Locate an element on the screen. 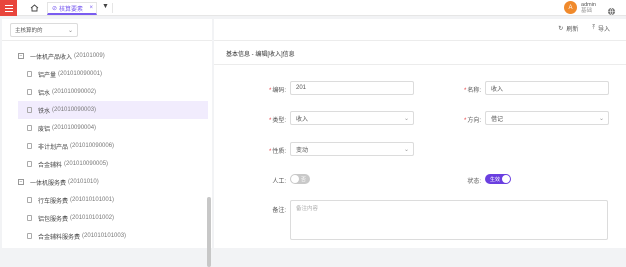 Image resolution: width=626 pixels, height=267 pixels. import-label: 导入 is located at coordinates (603, 30).